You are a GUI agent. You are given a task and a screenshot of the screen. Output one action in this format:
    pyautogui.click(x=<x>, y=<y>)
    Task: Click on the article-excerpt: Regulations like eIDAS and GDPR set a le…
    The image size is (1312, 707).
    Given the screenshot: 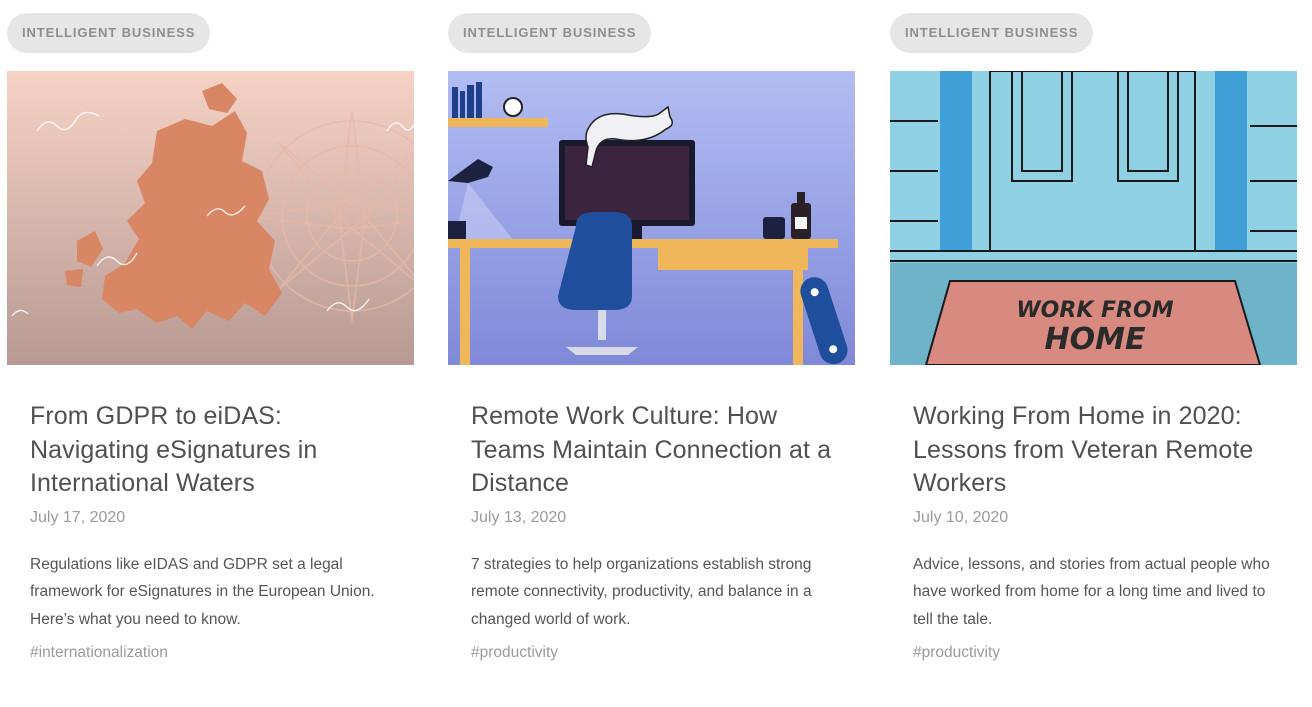 What is the action you would take?
    pyautogui.click(x=202, y=591)
    